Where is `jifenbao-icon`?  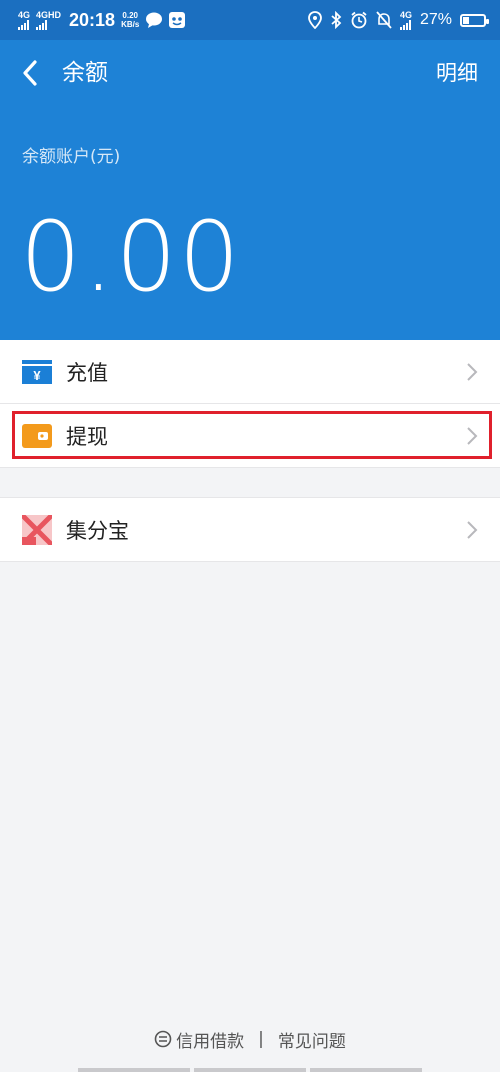
jifenbao-icon is located at coordinates (37, 529).